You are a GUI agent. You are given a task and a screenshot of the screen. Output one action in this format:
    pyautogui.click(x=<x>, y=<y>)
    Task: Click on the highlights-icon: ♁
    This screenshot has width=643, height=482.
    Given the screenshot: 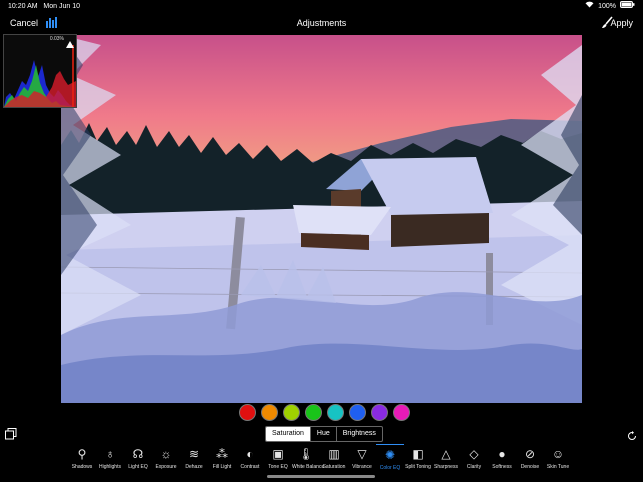 What is the action you would take?
    pyautogui.click(x=110, y=454)
    